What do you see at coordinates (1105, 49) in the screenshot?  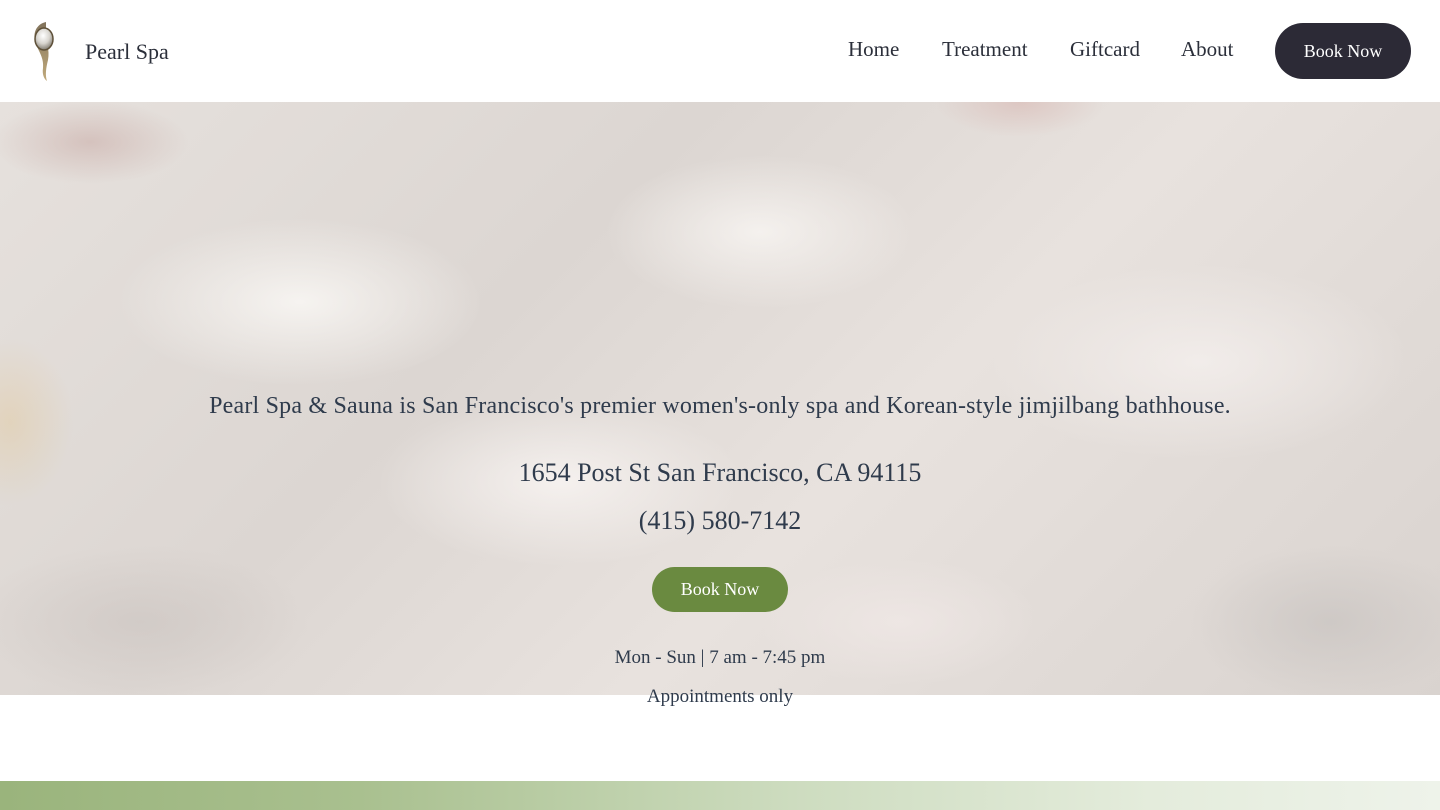 I see `nav-giftcard-link: Giftcard` at bounding box center [1105, 49].